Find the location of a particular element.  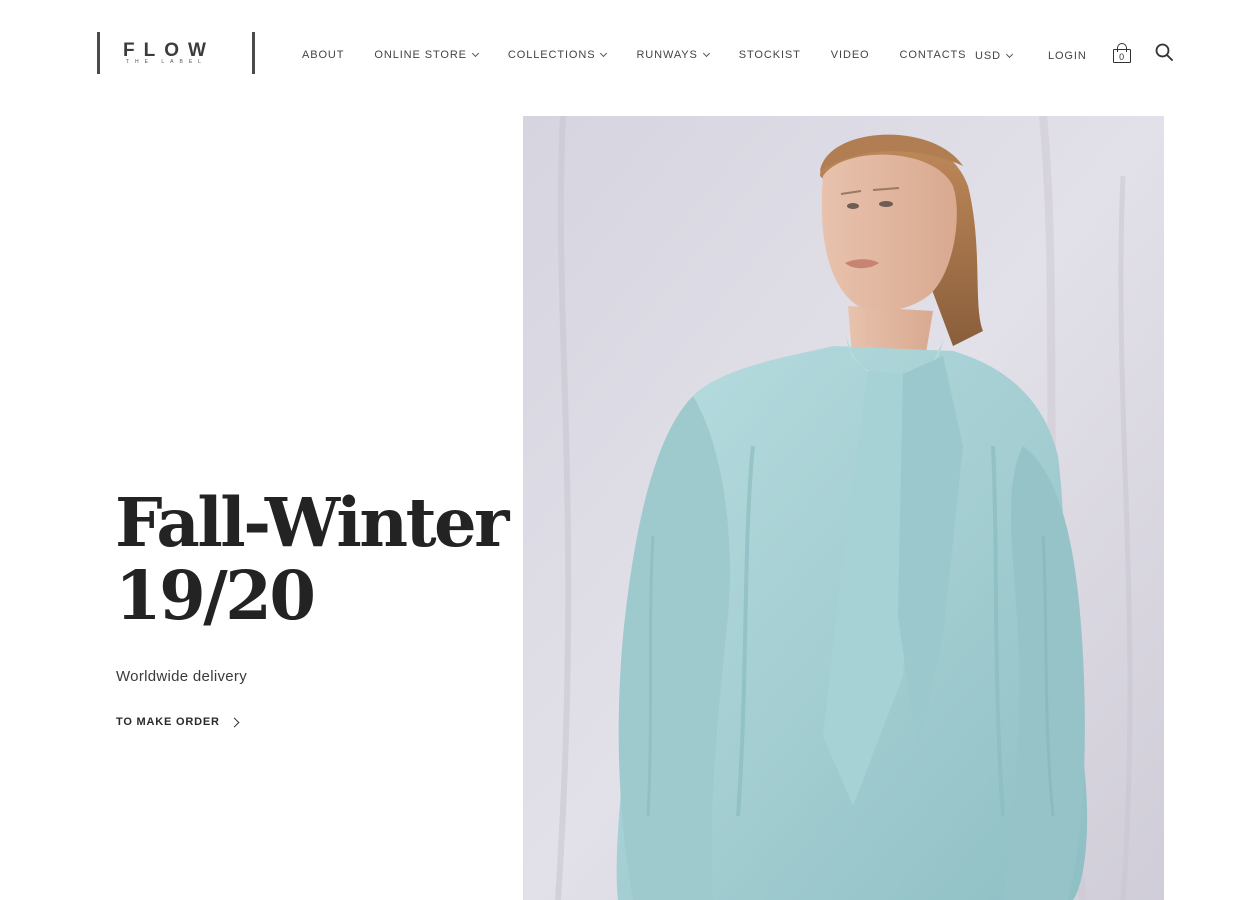

brand-tagline: THE LABEL is located at coordinates (166, 62).